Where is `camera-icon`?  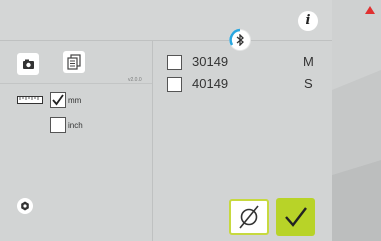 camera-icon is located at coordinates (28, 64).